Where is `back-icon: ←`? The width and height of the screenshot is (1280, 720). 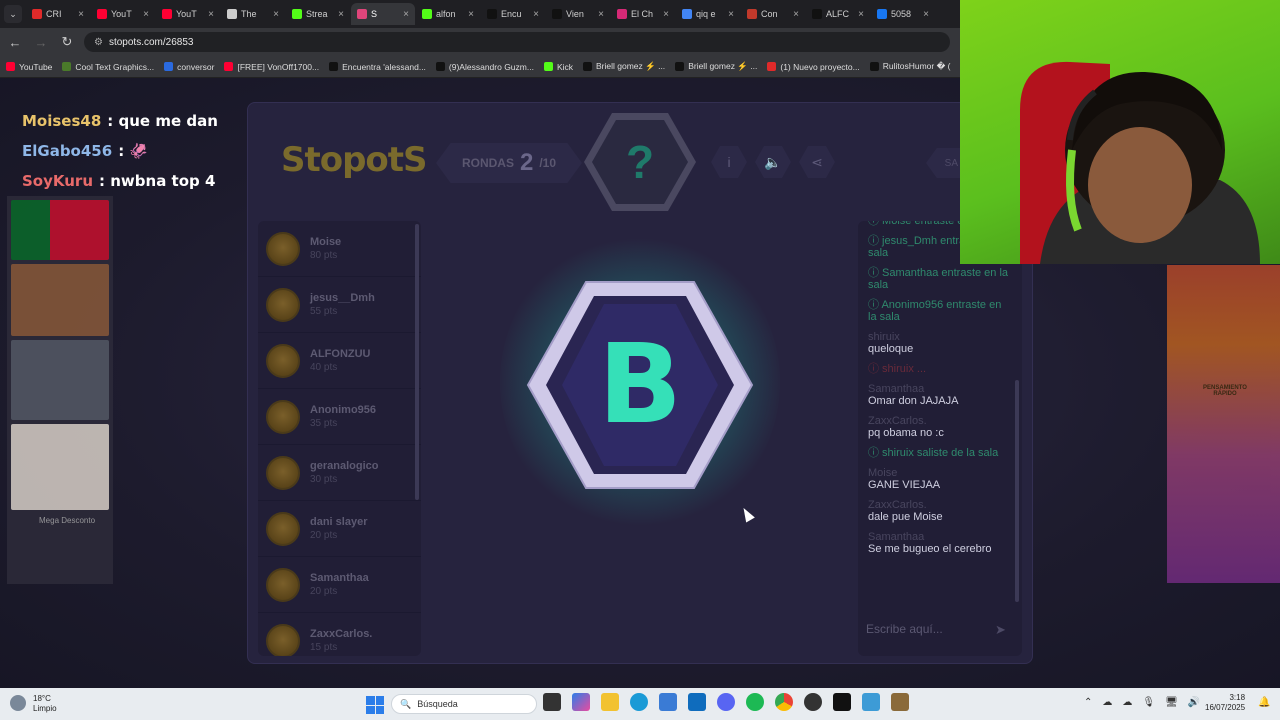 back-icon: ← is located at coordinates (15, 42).